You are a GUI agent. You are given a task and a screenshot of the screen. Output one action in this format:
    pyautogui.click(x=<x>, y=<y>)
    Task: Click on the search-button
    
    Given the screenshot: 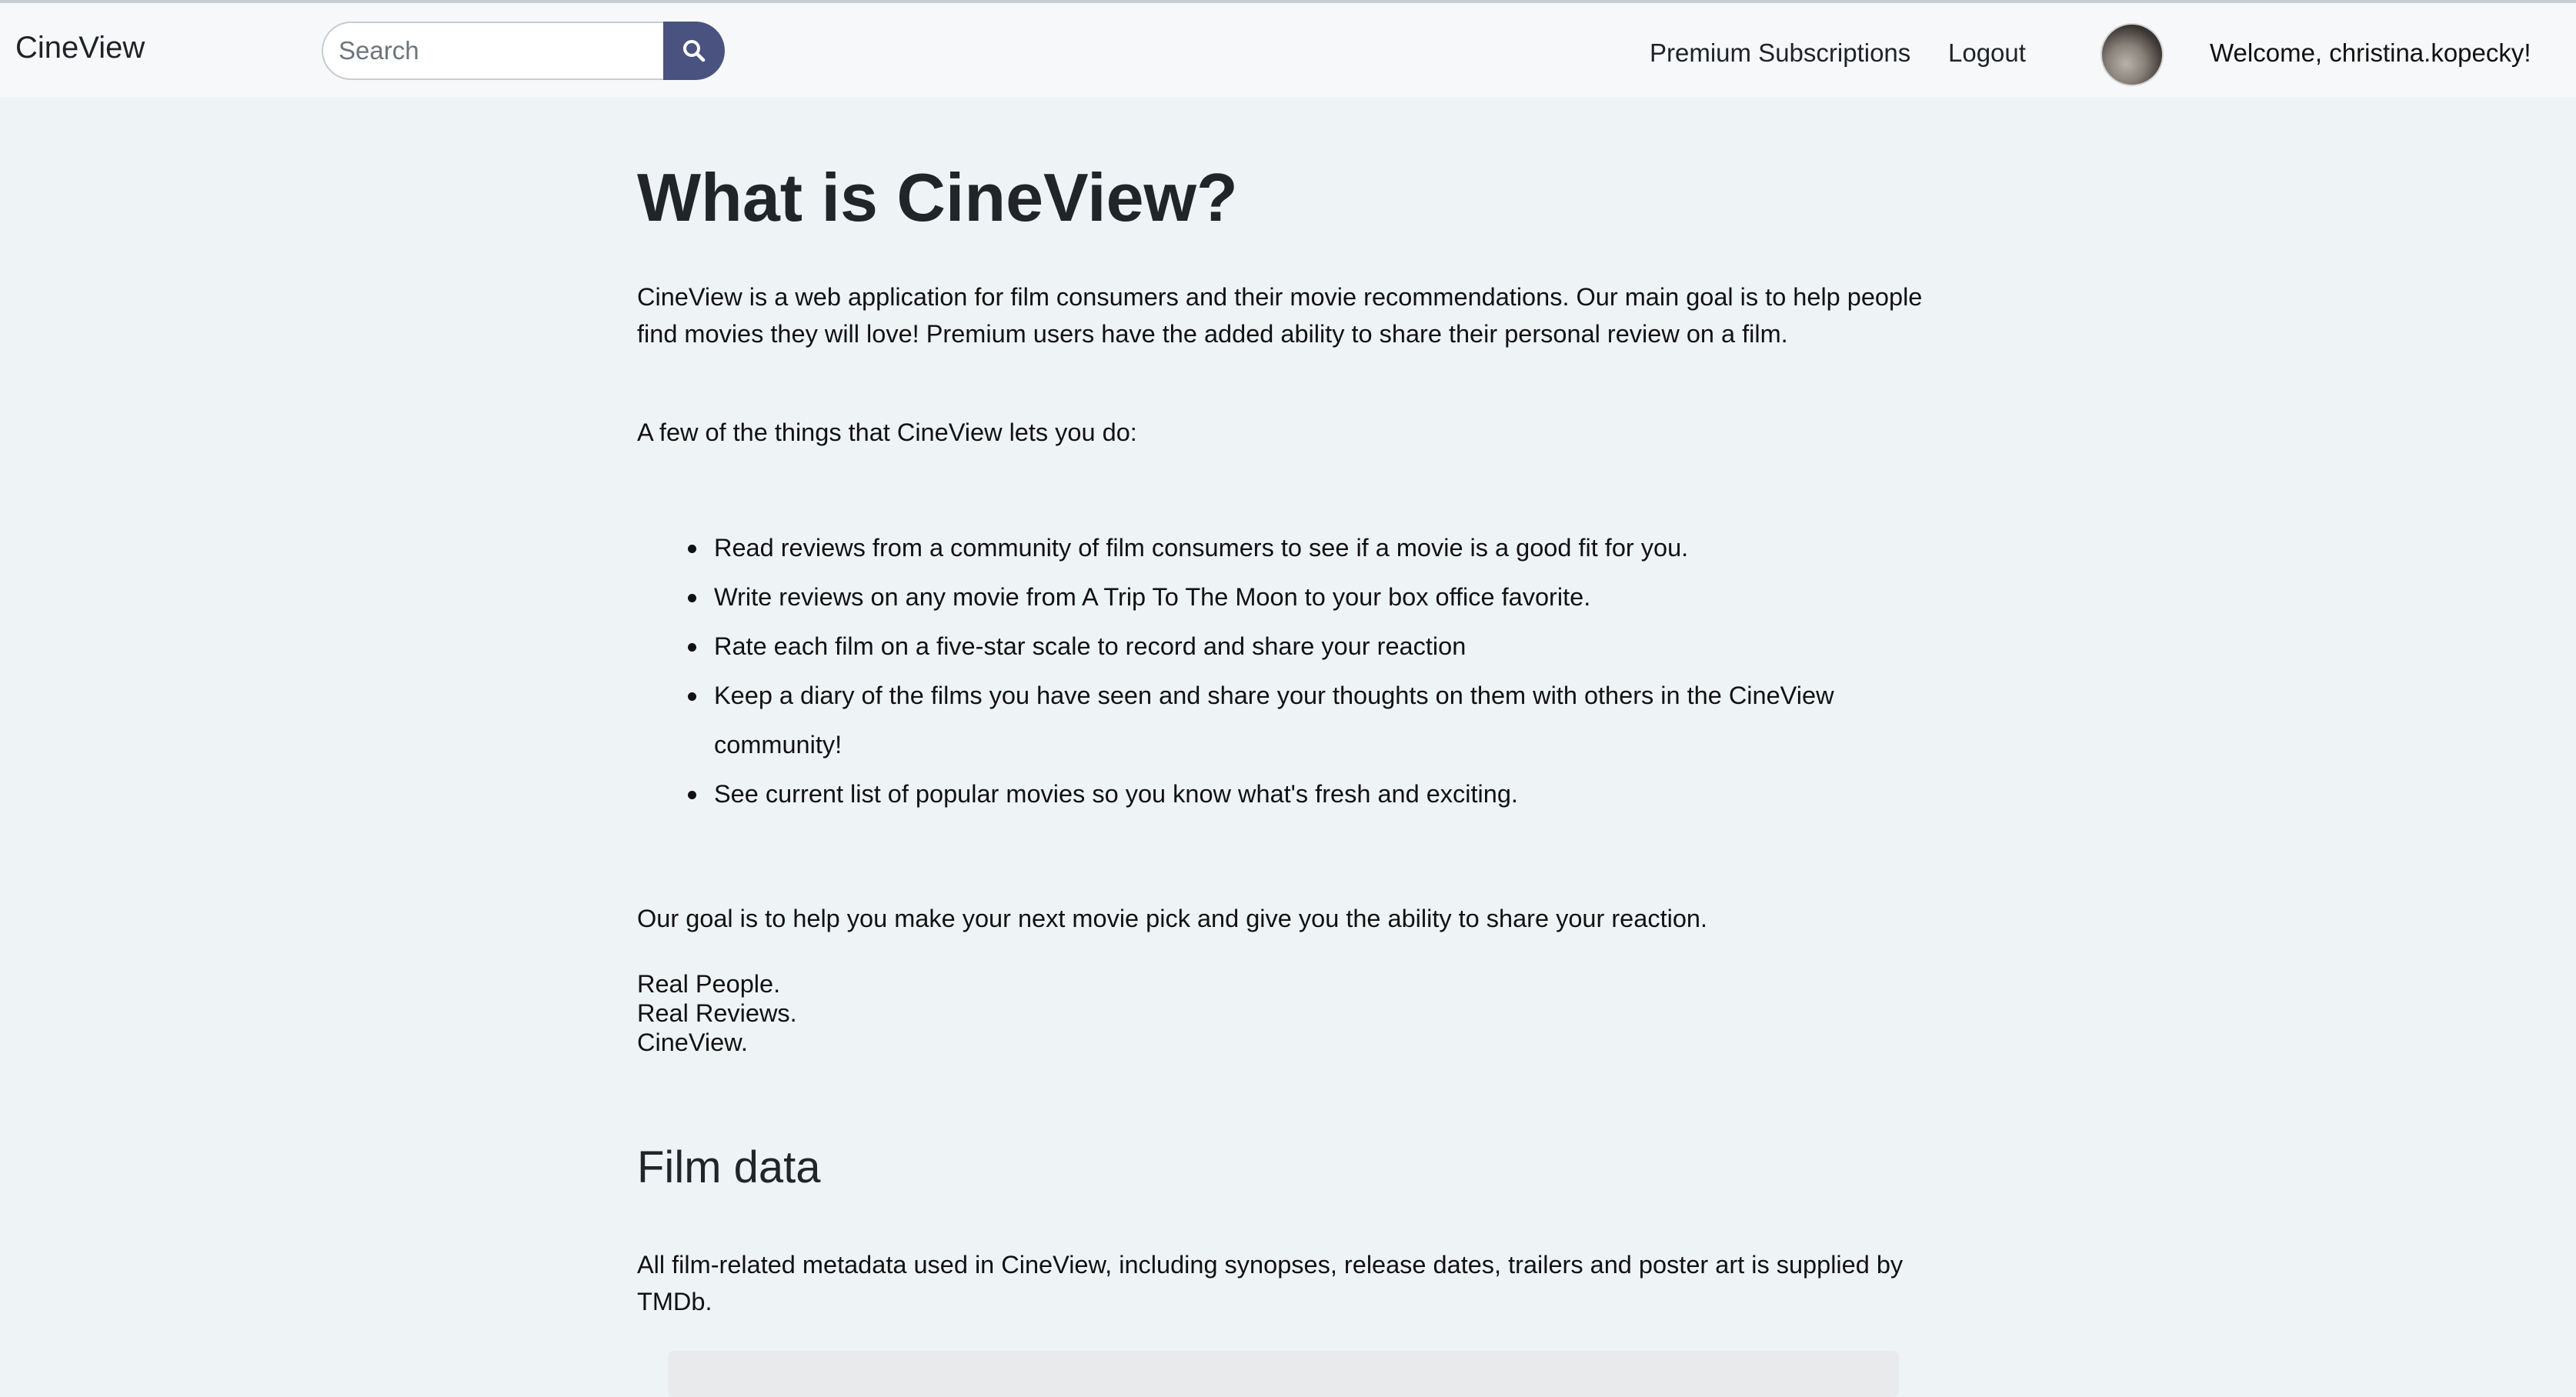 What is the action you would take?
    pyautogui.click(x=694, y=51)
    